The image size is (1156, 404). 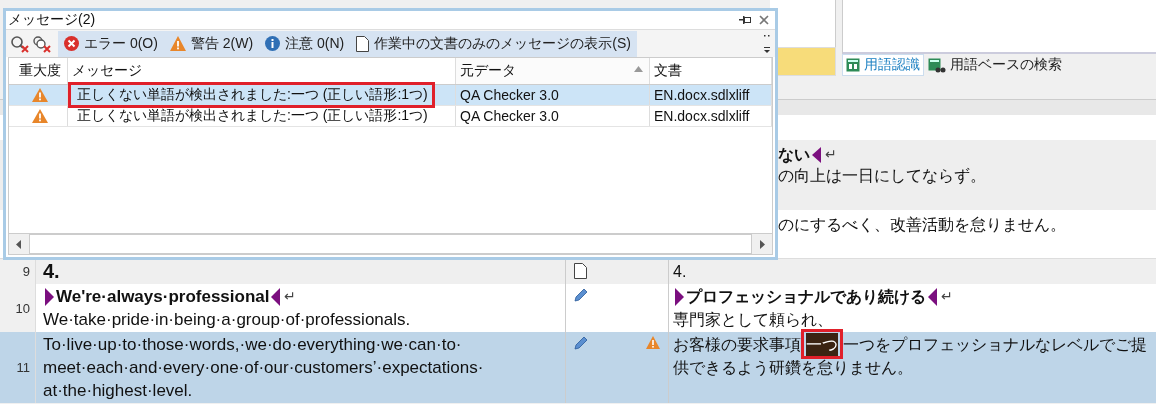 I want to click on info-icon, so click(x=273, y=43).